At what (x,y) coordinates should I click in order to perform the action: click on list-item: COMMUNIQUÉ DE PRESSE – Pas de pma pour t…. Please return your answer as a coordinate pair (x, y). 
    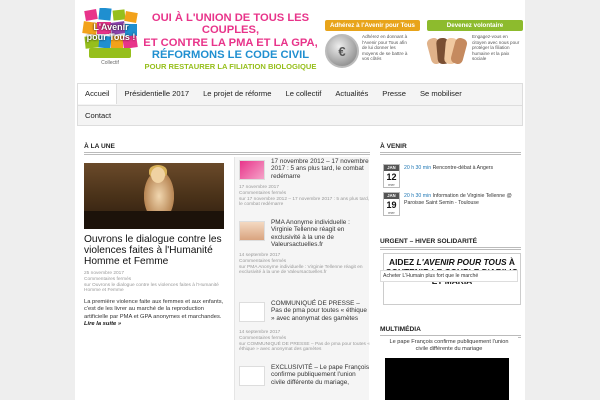
    Looking at the image, I should click on (304, 330).